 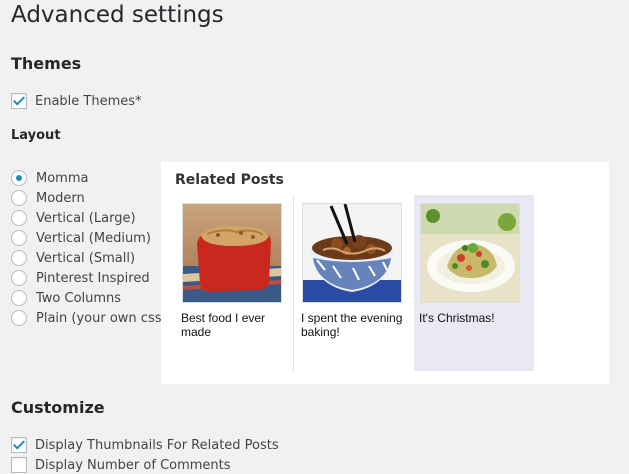 I want to click on enable-themes-option: Enable Themes*, so click(x=76, y=101).